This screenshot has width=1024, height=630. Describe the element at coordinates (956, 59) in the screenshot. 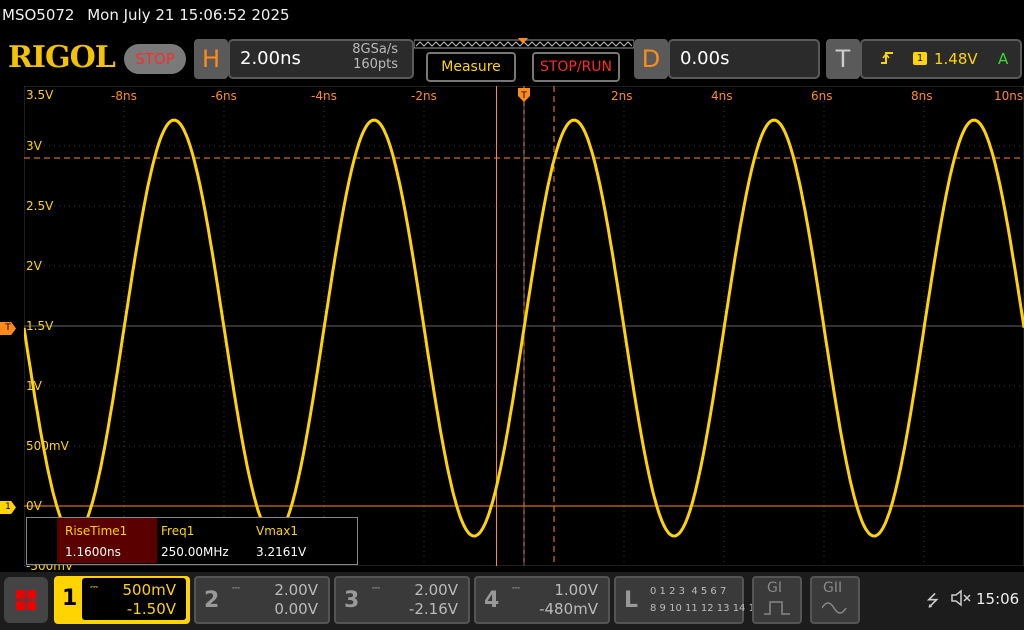

I see `trigger-level: 1.48V` at that location.